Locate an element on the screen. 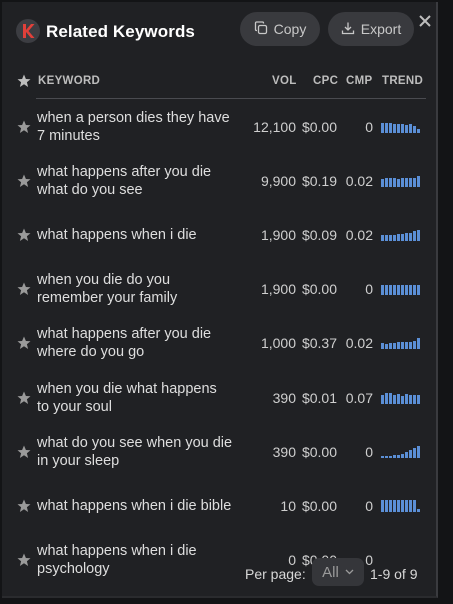  column-trend: TREND is located at coordinates (402, 81).